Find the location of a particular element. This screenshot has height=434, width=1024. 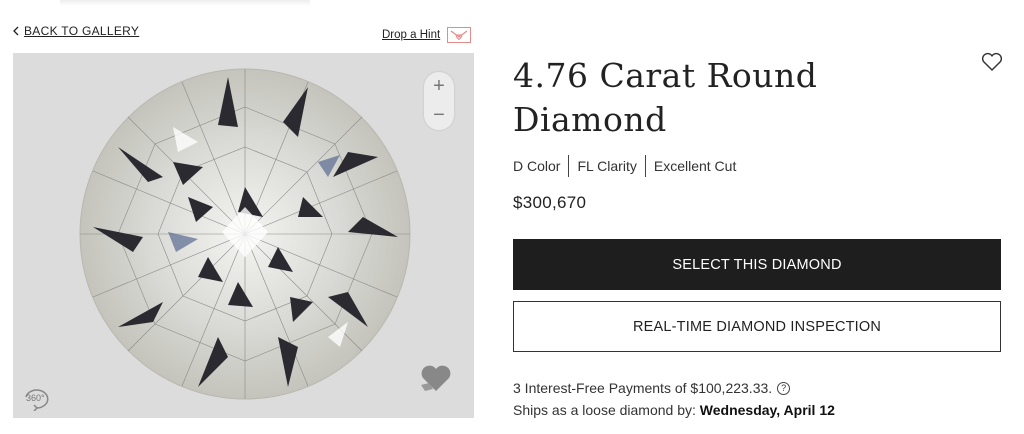

shipping-date: Wednesday, April 12 is located at coordinates (767, 410).